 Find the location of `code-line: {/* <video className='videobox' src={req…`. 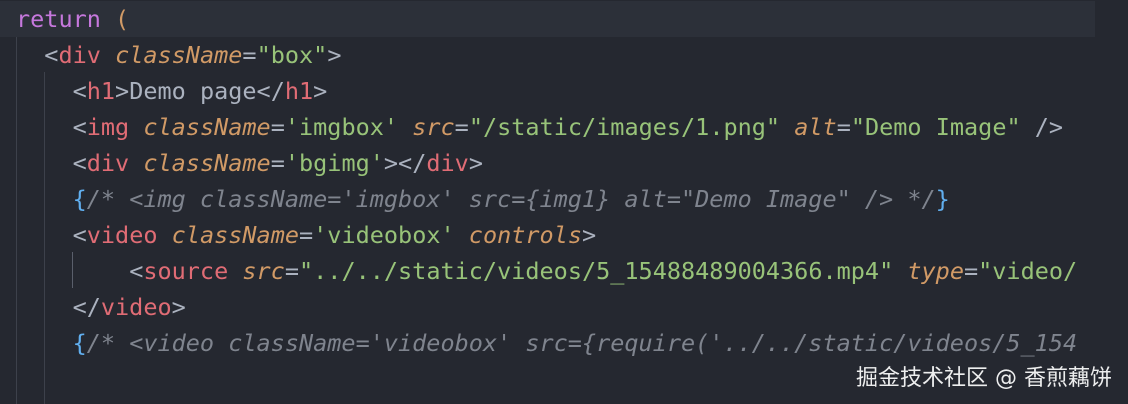

code-line: {/* <video className='videobox' src={req… is located at coordinates (547, 343).